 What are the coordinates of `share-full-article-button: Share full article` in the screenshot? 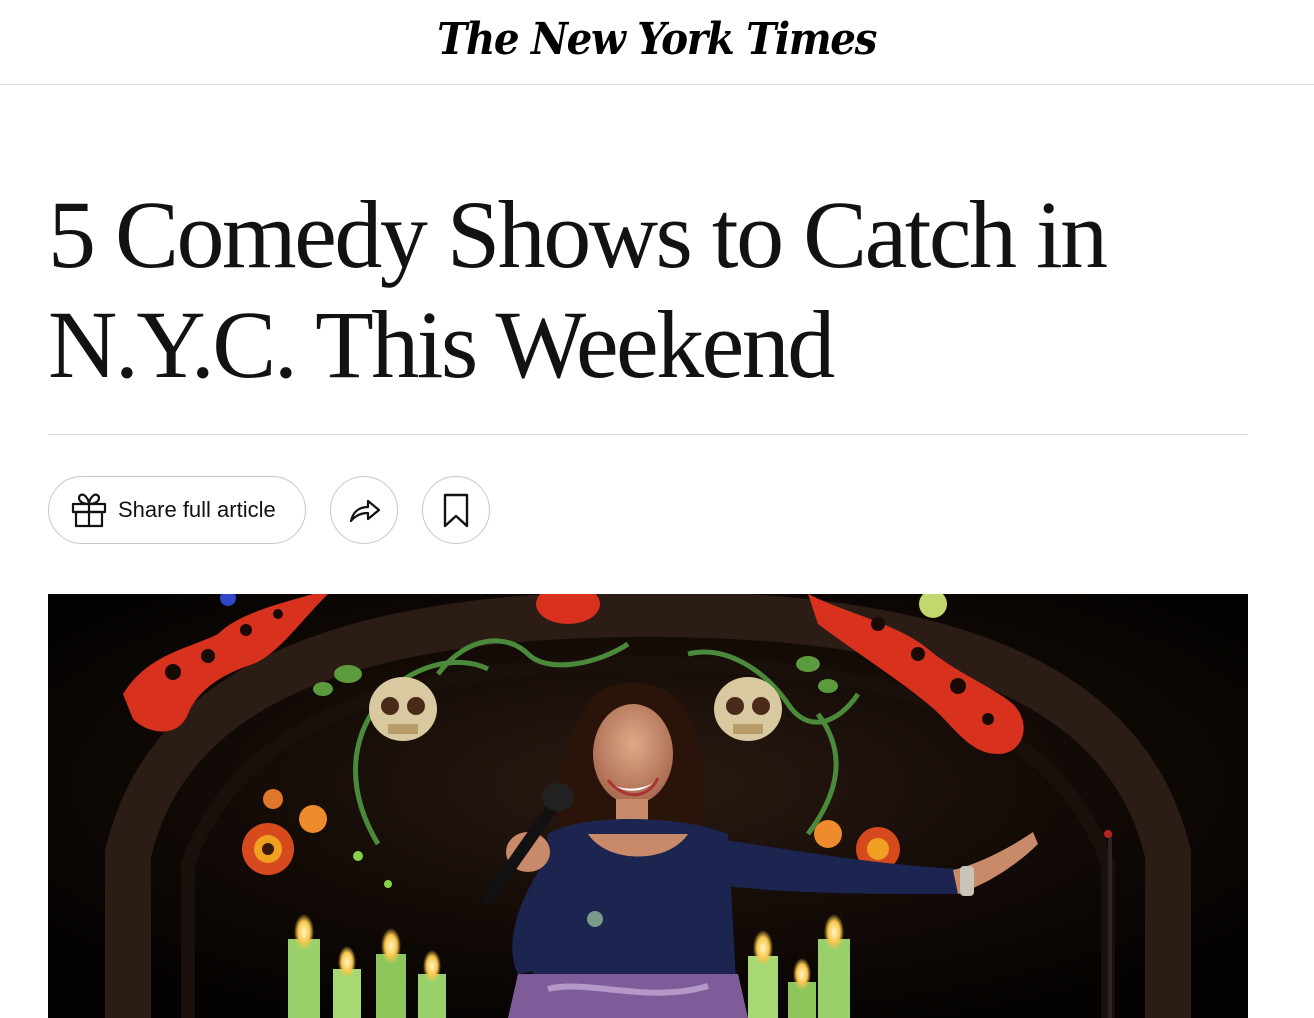 It's located at (177, 510).